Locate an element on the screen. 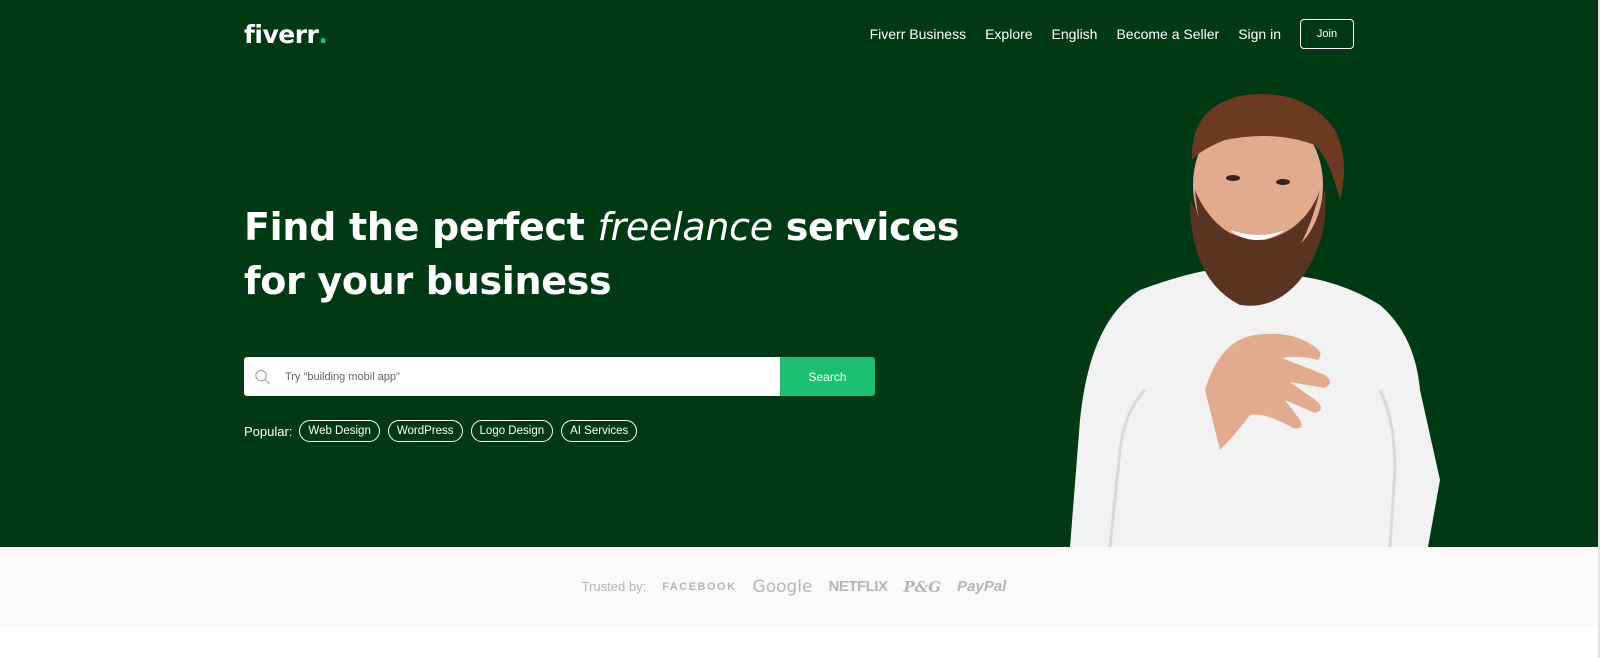 Image resolution: width=1600 pixels, height=658 pixels. logo-text: fiverr is located at coordinates (281, 34).